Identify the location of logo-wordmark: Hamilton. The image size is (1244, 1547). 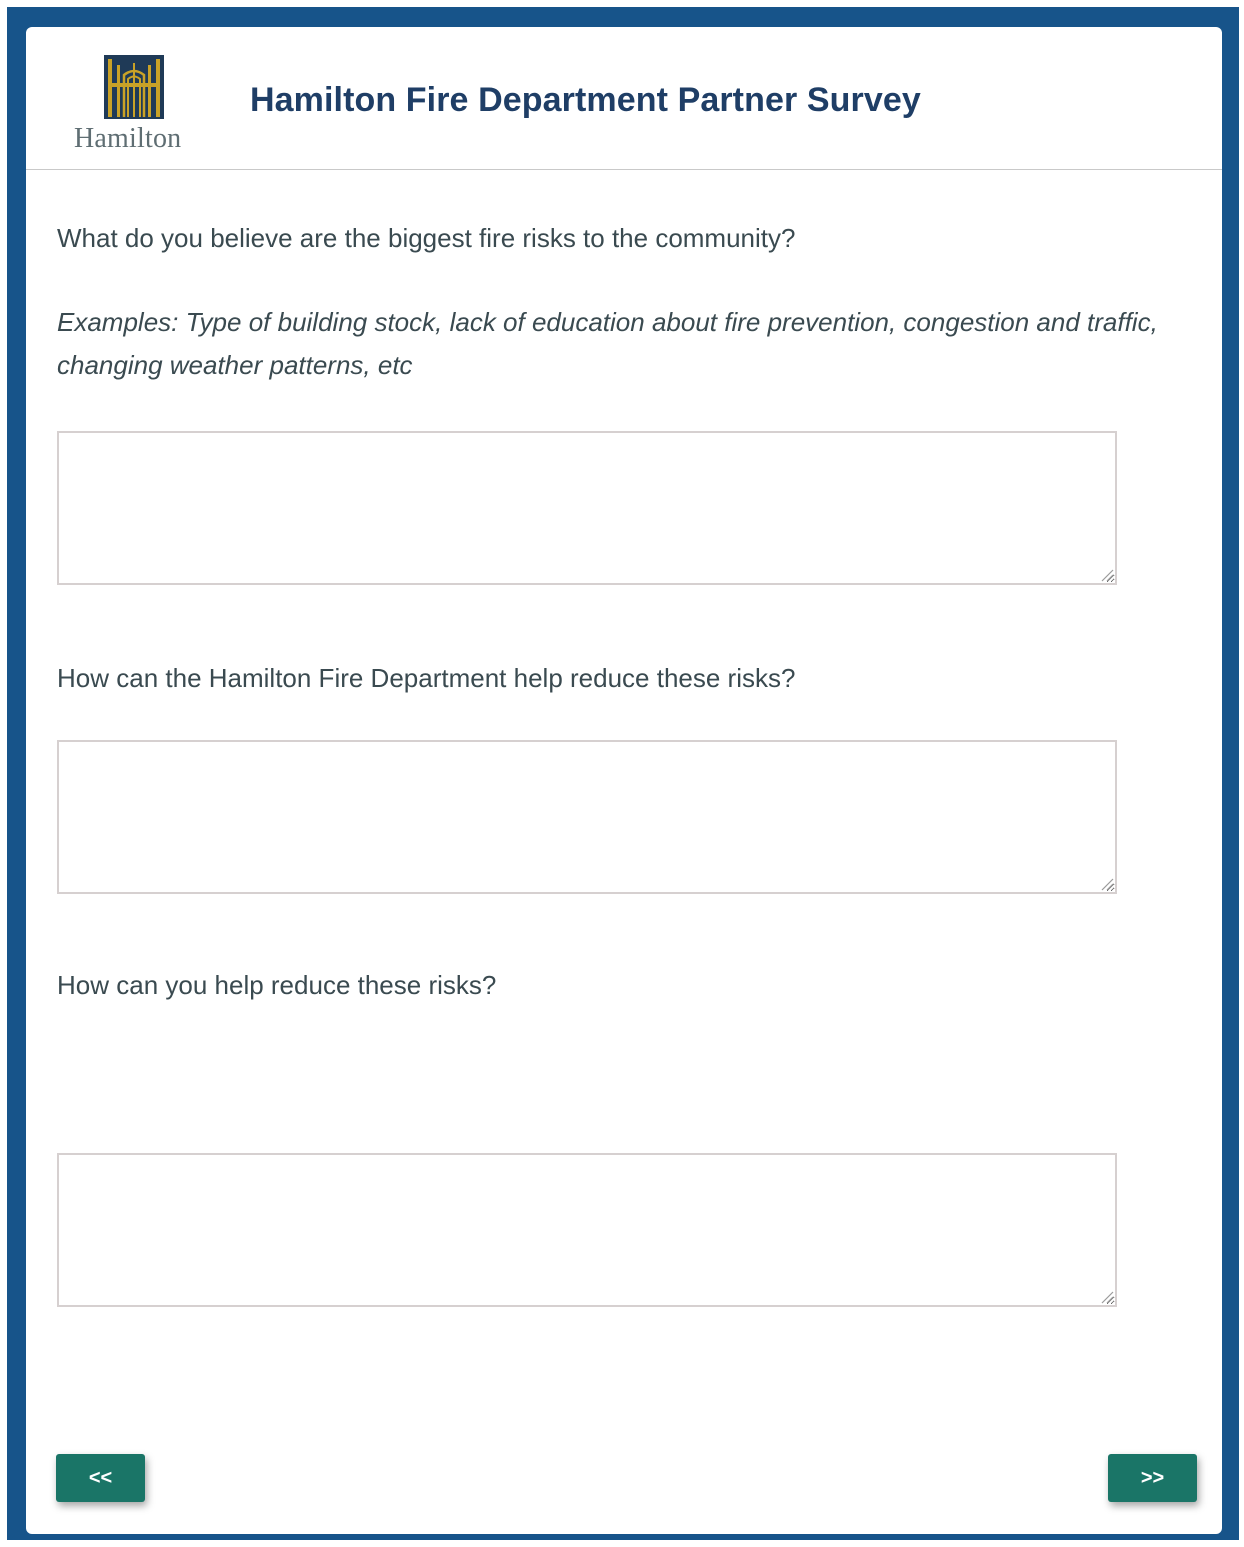
(128, 138).